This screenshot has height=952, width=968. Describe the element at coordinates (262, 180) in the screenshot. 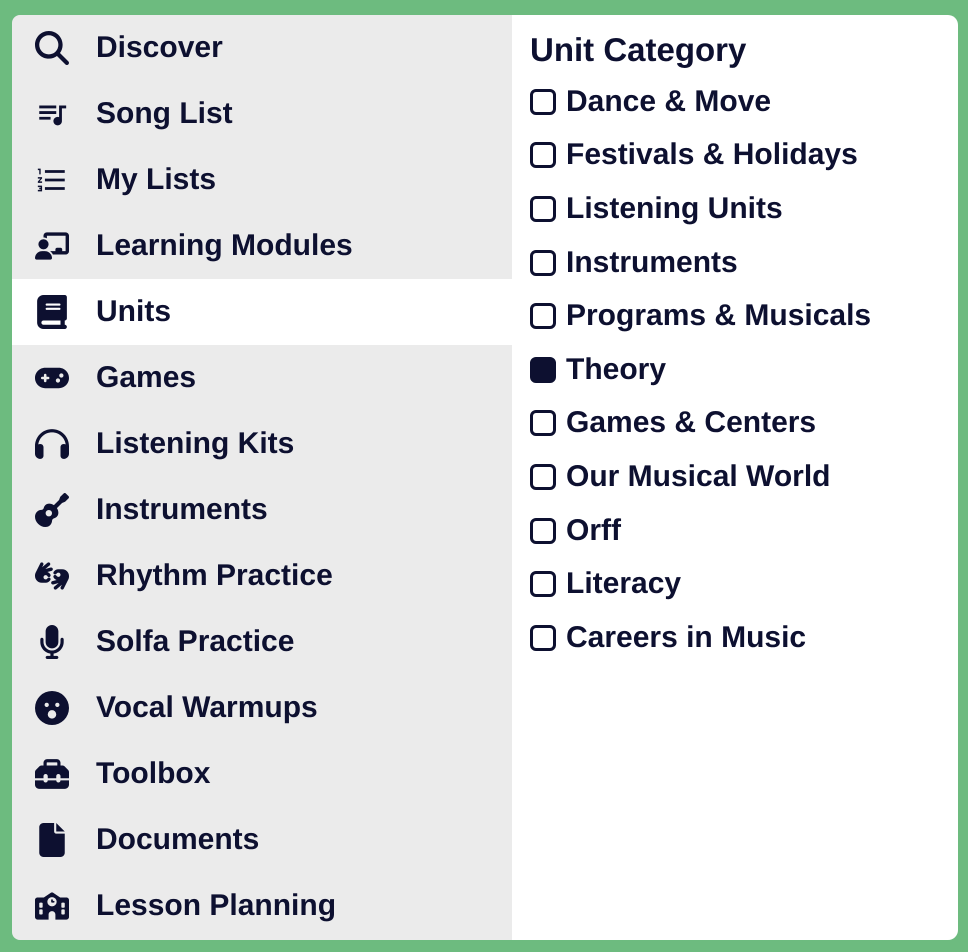

I see `sidebar-item: My Lists` at that location.